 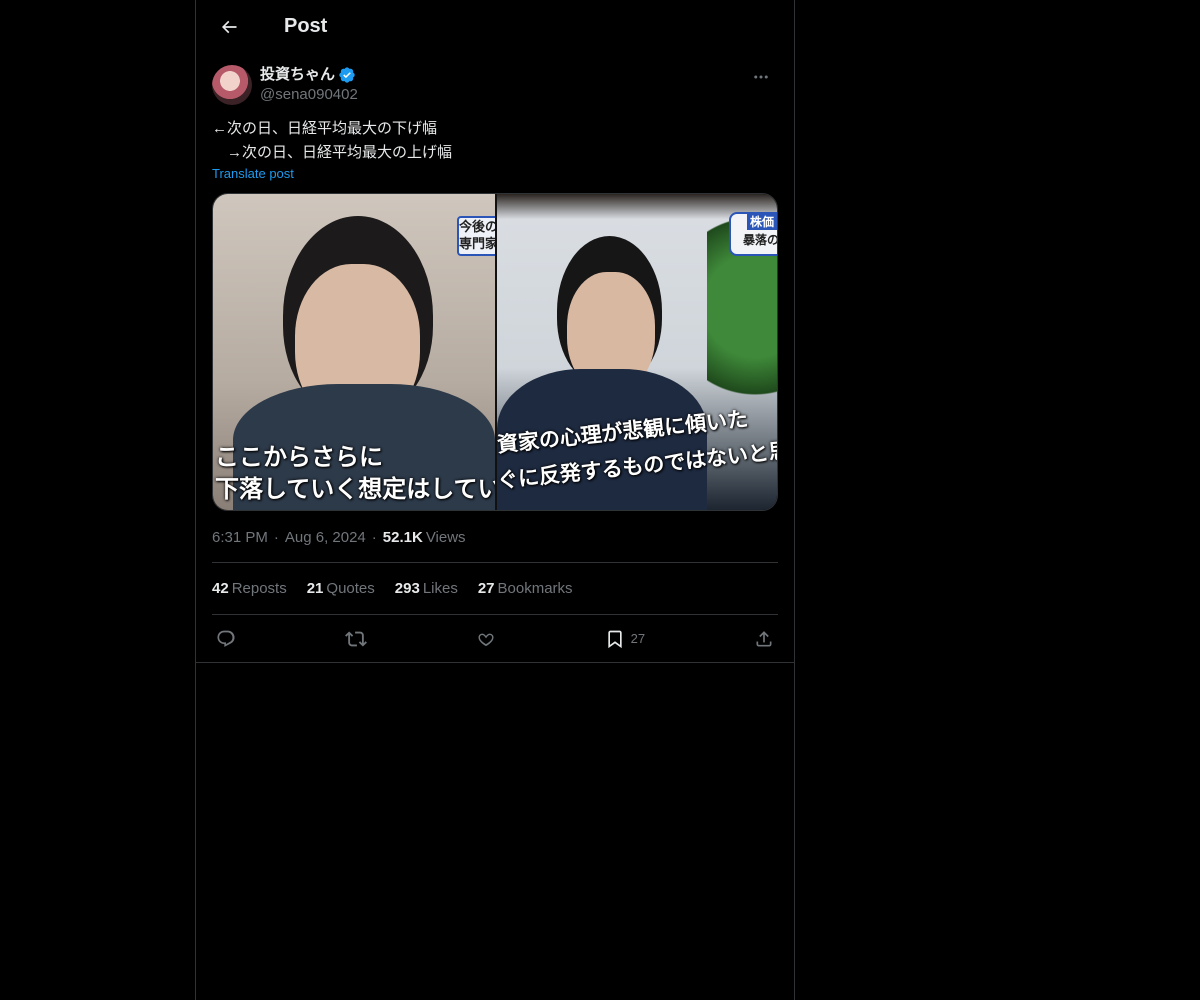 What do you see at coordinates (355, 489) in the screenshot?
I see `media-left-subtitle-2: 下落していく想定はしていな` at bounding box center [355, 489].